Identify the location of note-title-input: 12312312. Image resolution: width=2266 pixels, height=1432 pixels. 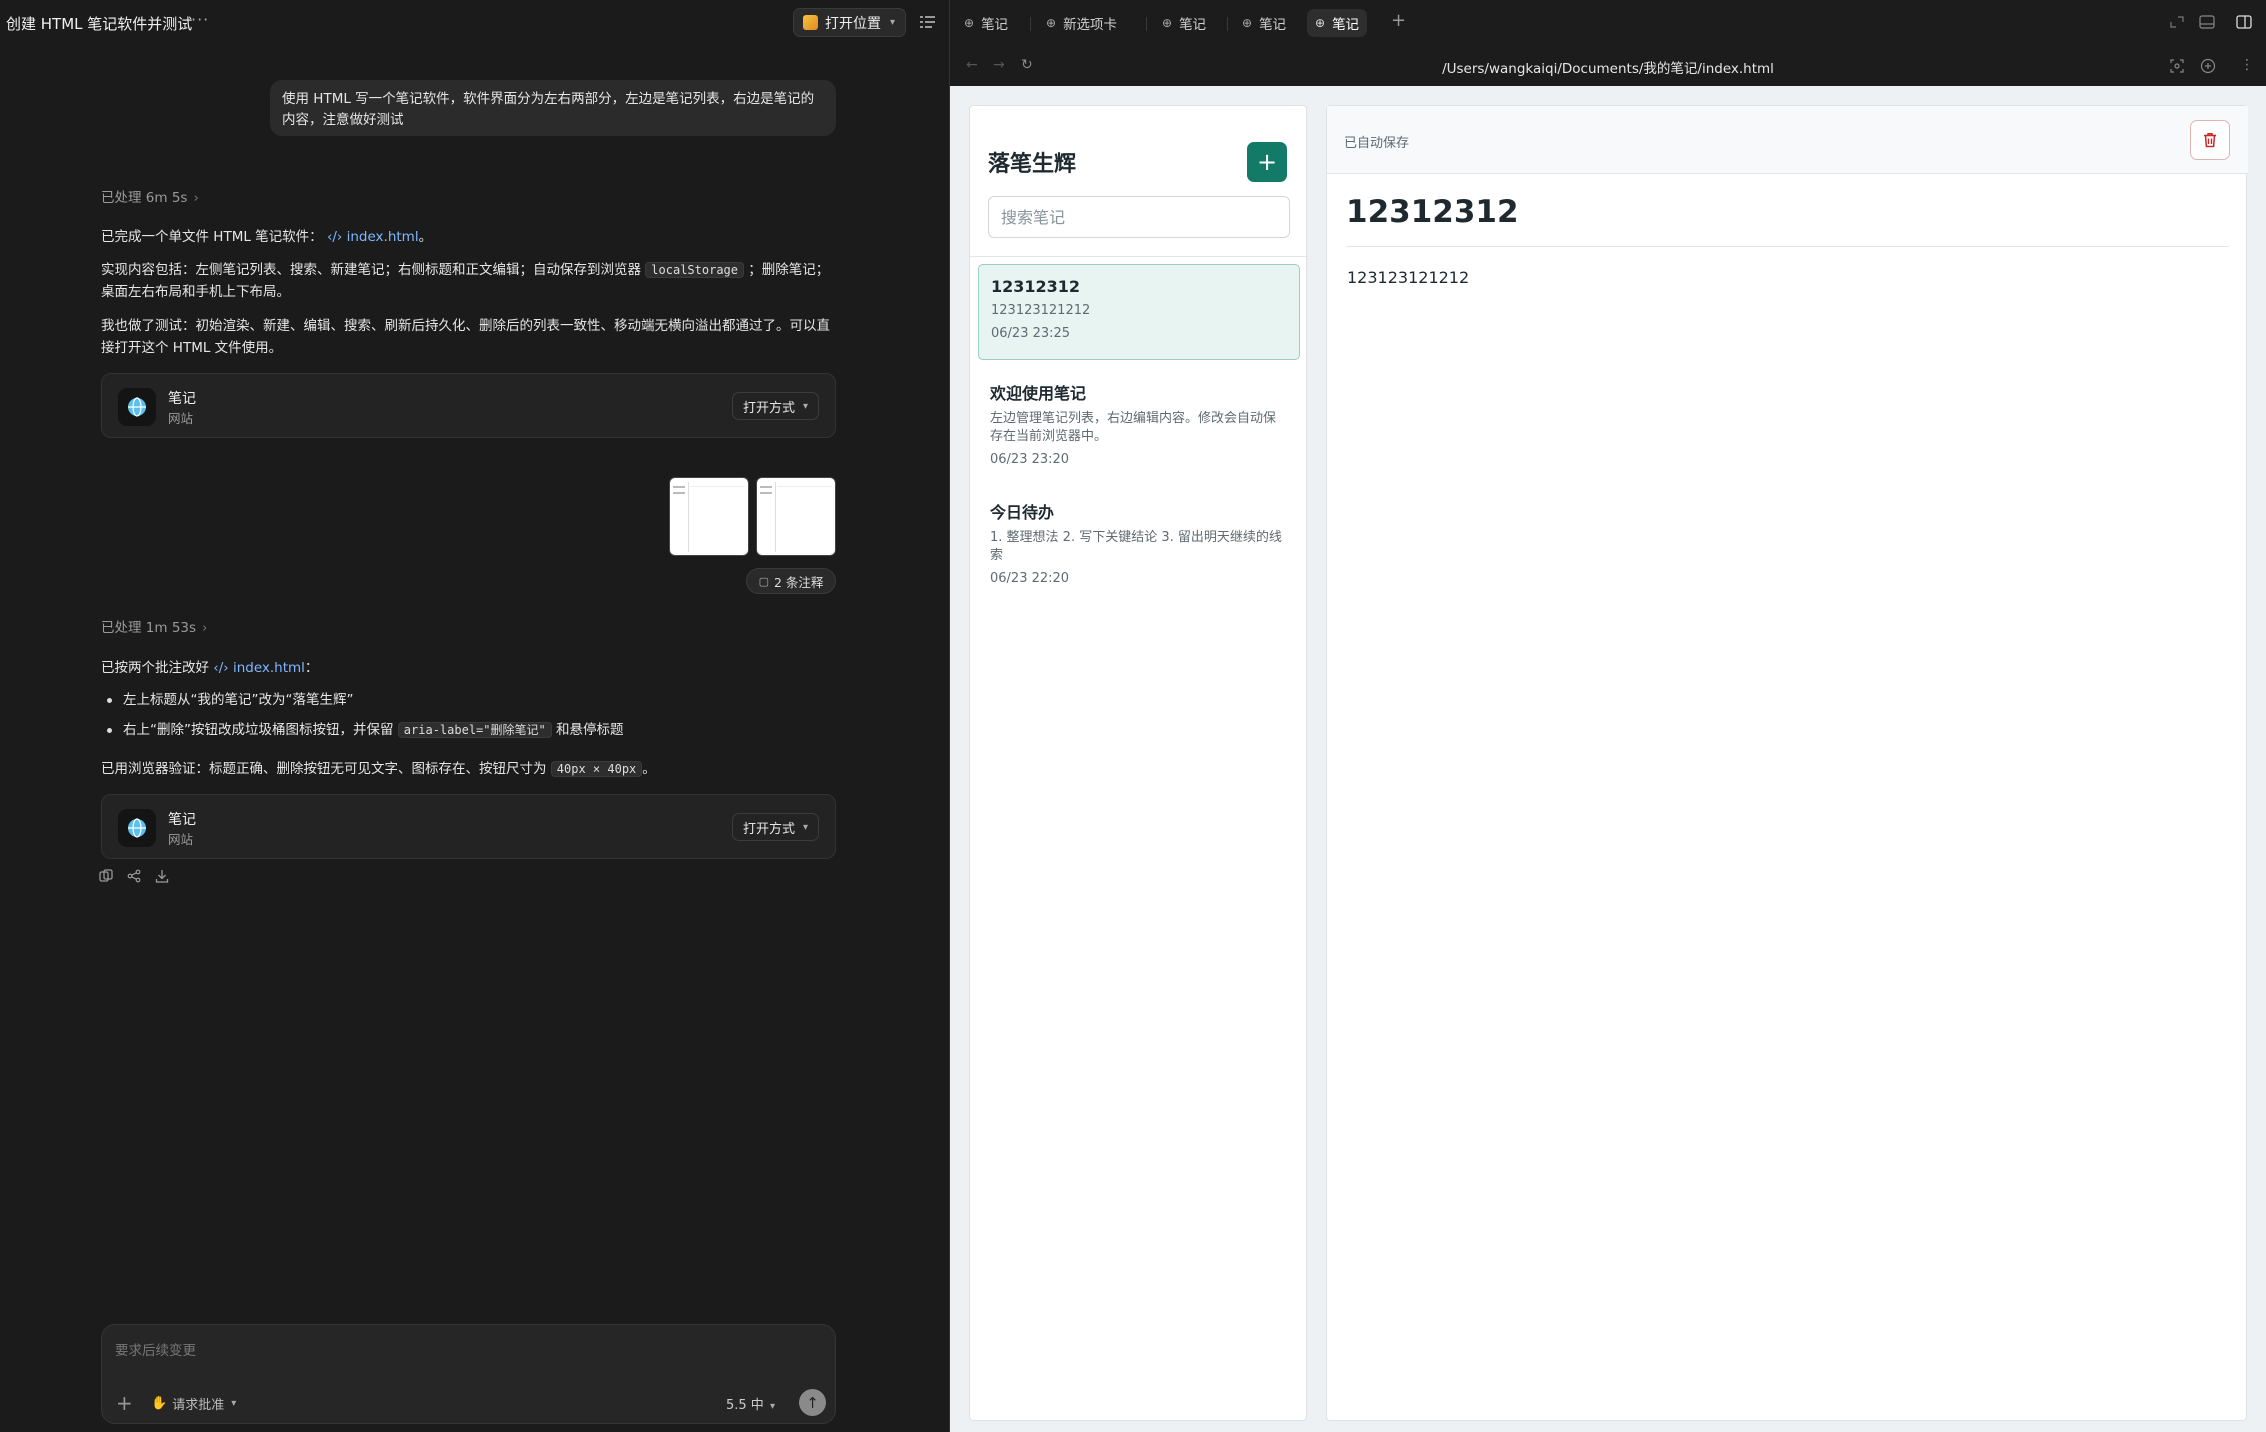
(1432, 212).